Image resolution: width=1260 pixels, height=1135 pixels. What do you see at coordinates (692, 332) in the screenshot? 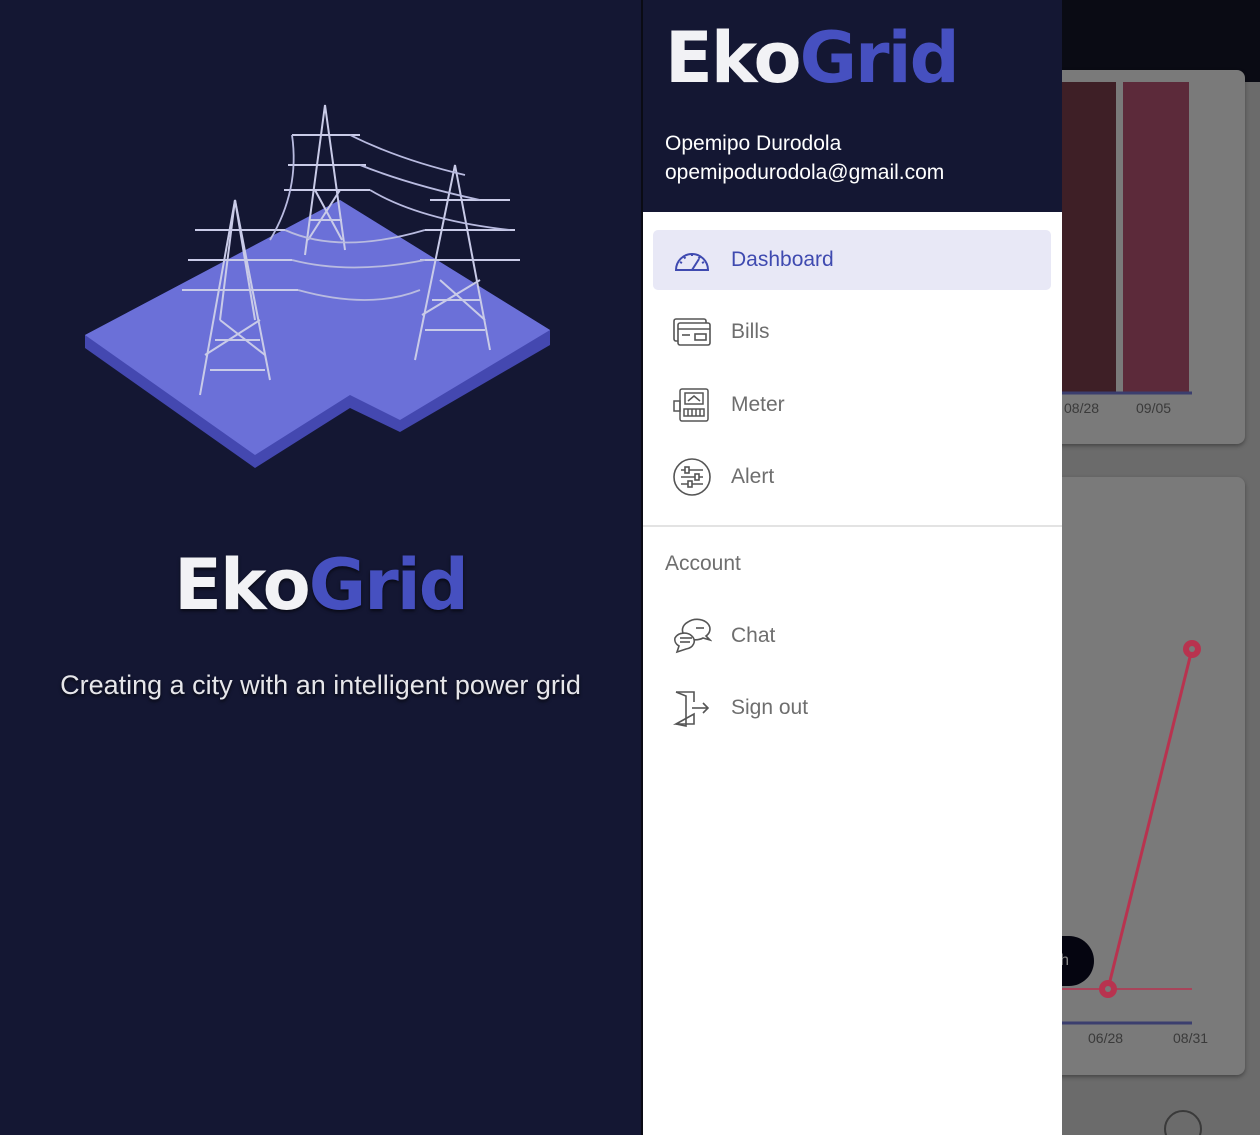
I see `bill-card-icon` at bounding box center [692, 332].